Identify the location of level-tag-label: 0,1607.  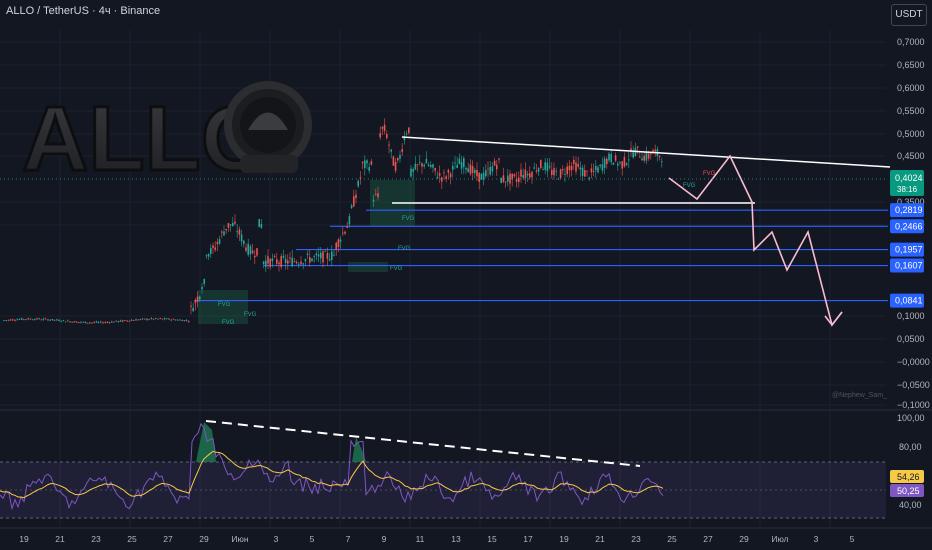
(909, 266).